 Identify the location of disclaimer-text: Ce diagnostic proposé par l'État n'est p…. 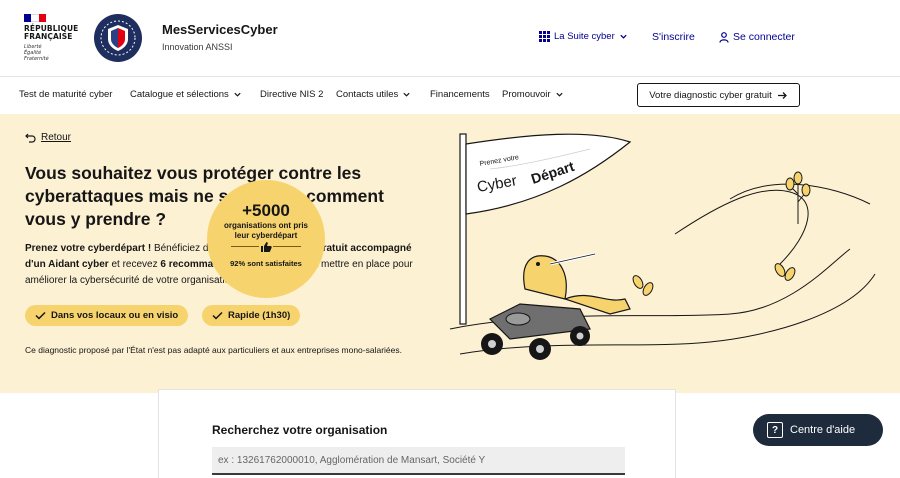
(213, 350).